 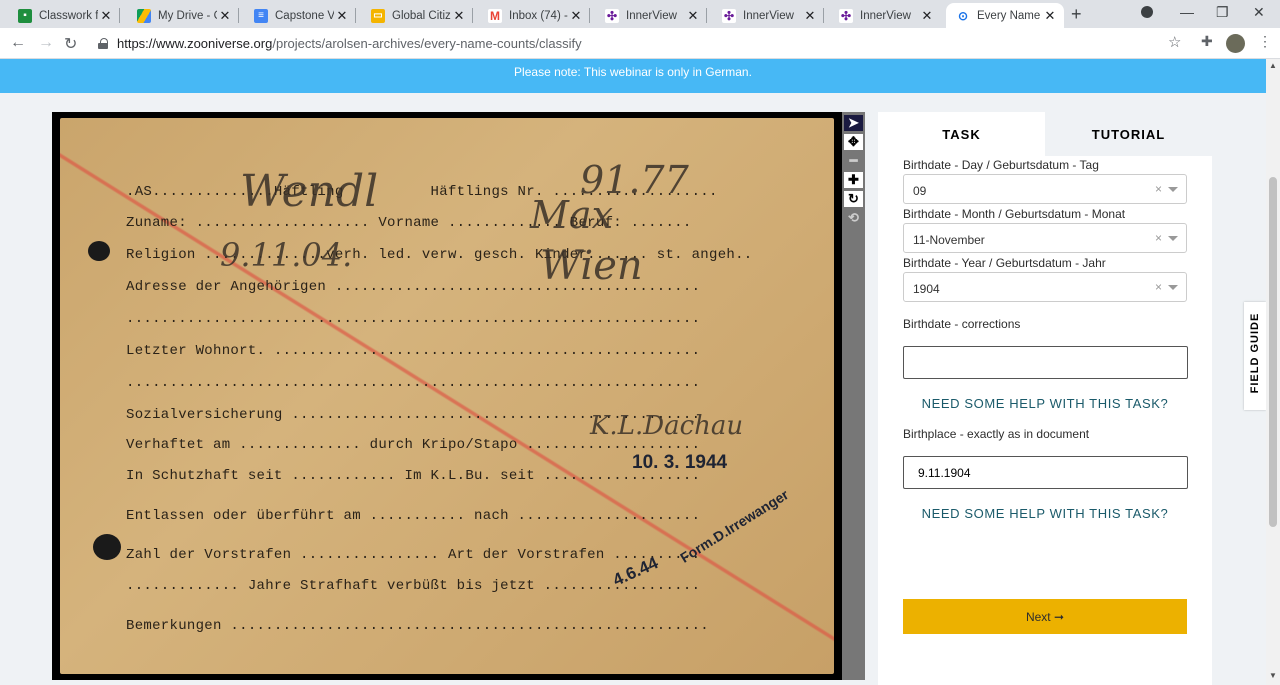 What do you see at coordinates (378, 15) in the screenshot?
I see `slides-icon: ▭` at bounding box center [378, 15].